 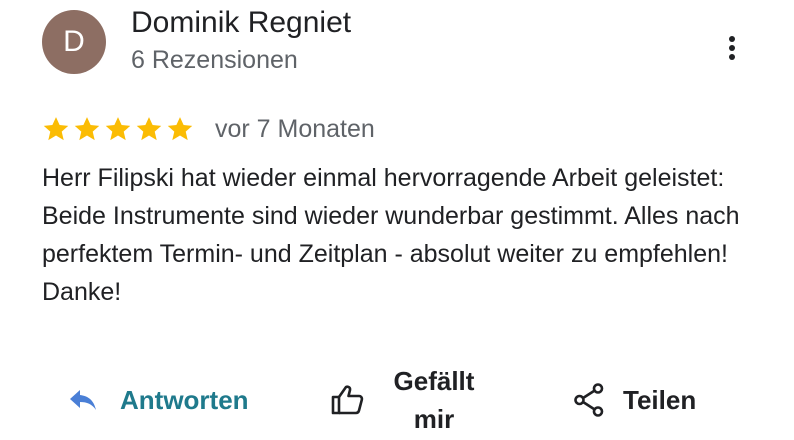 I want to click on share-button: Teilen, so click(x=634, y=400).